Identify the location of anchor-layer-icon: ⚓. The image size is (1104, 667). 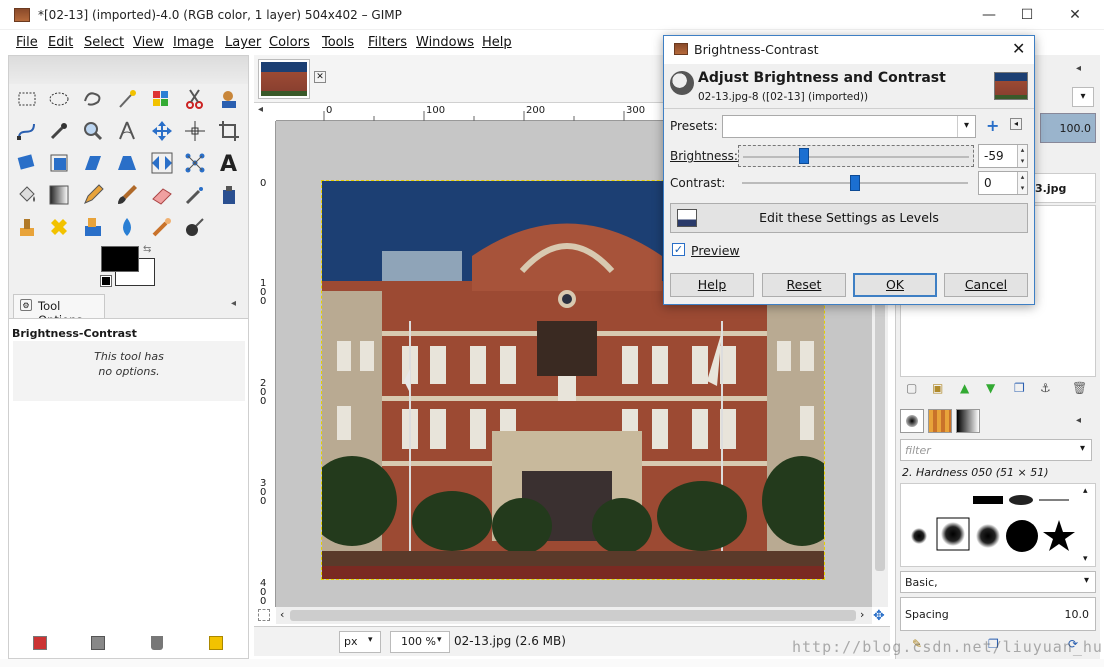
(1045, 388).